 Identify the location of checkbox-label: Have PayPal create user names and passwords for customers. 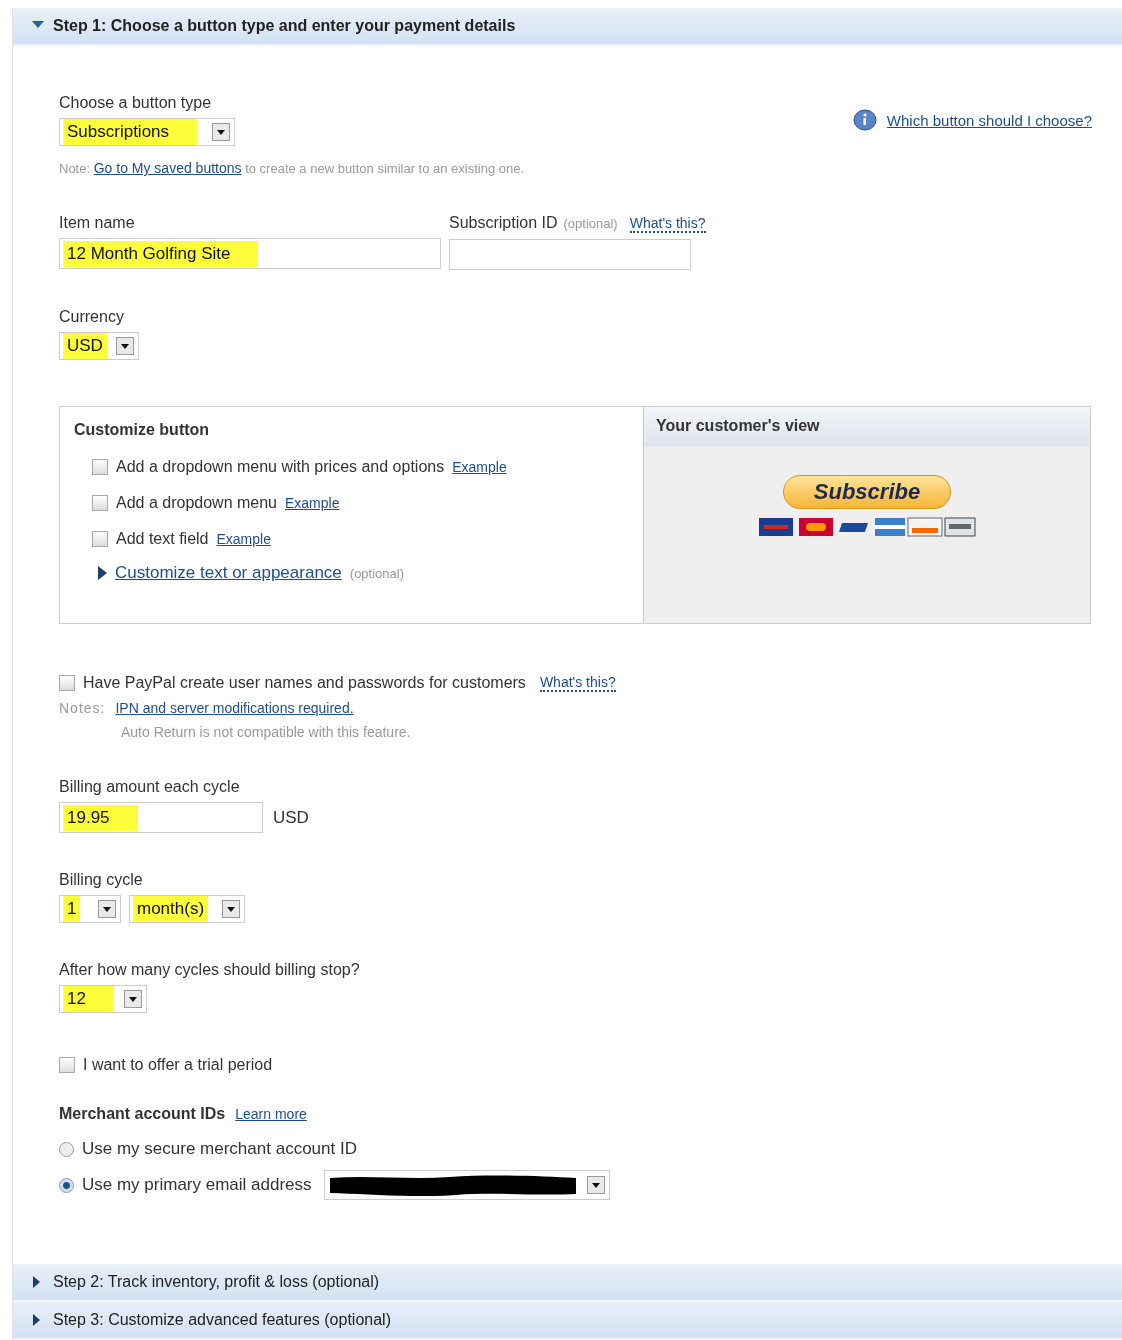
(304, 683).